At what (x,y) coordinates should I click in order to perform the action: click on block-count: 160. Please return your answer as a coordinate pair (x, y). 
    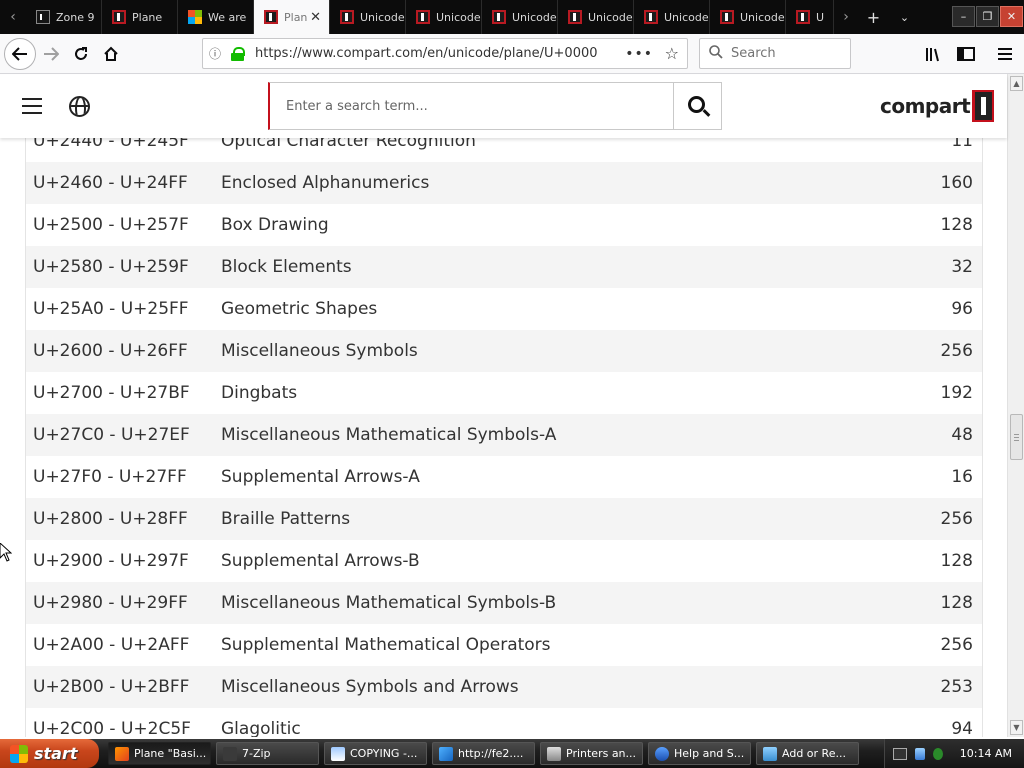
    Looking at the image, I should click on (956, 183).